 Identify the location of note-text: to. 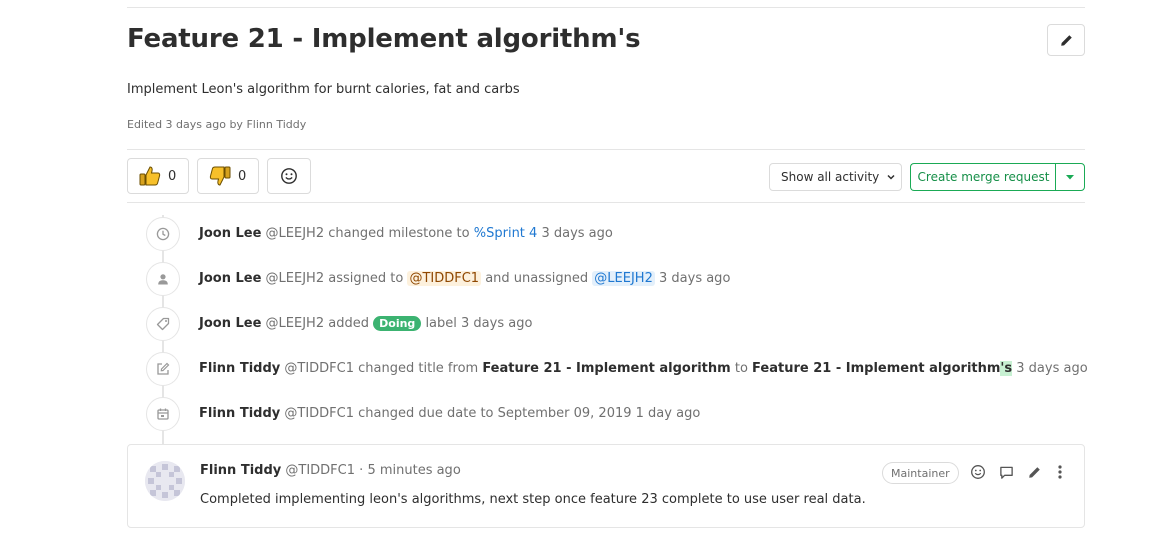
(741, 368).